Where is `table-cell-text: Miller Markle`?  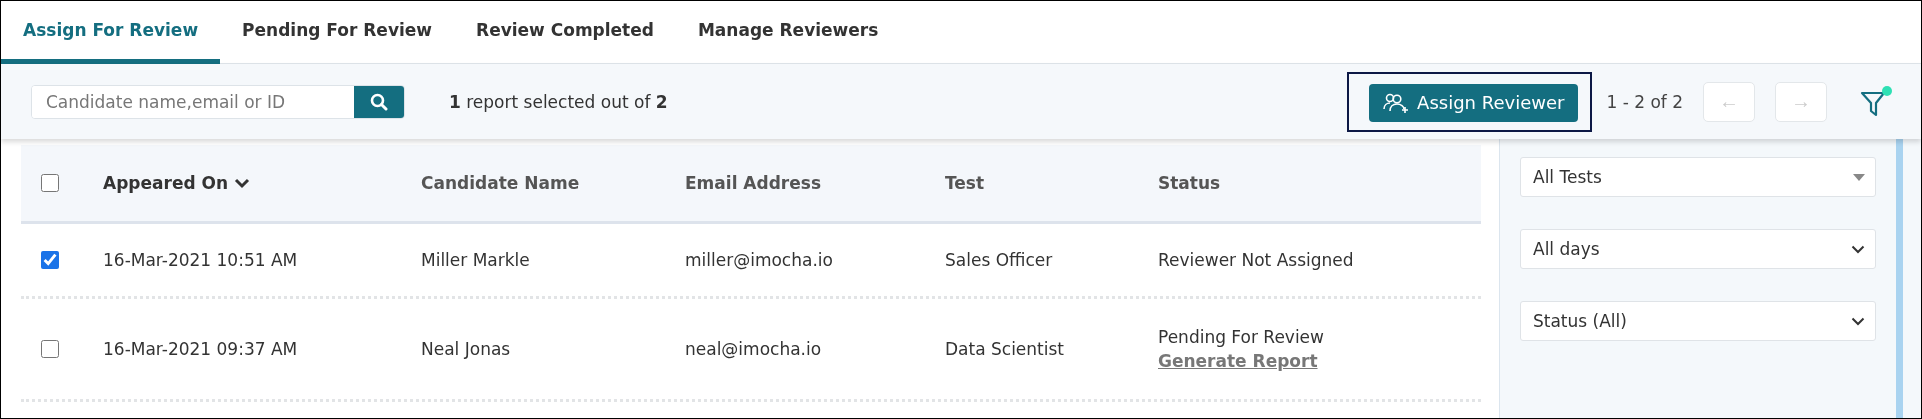 table-cell-text: Miller Markle is located at coordinates (476, 260).